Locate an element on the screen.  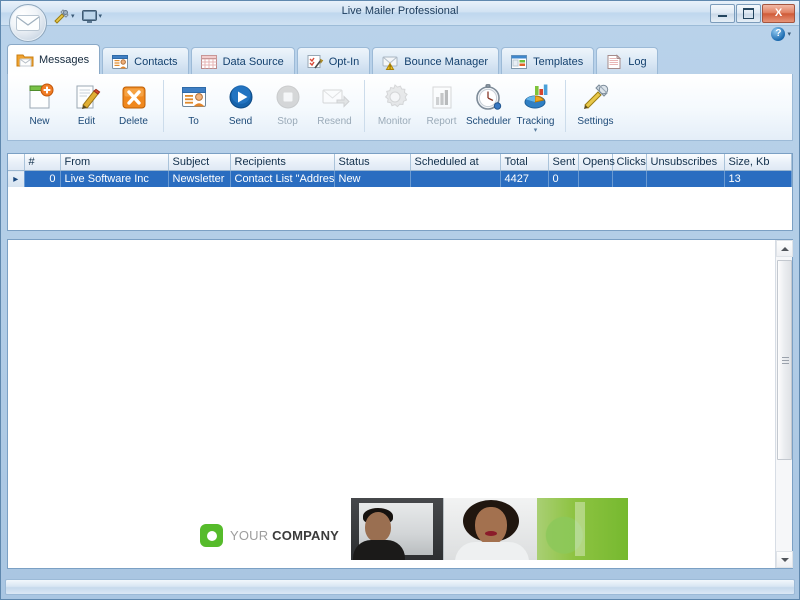
help-chevron-down-icon: ▾ is located at coordinates (789, 34).